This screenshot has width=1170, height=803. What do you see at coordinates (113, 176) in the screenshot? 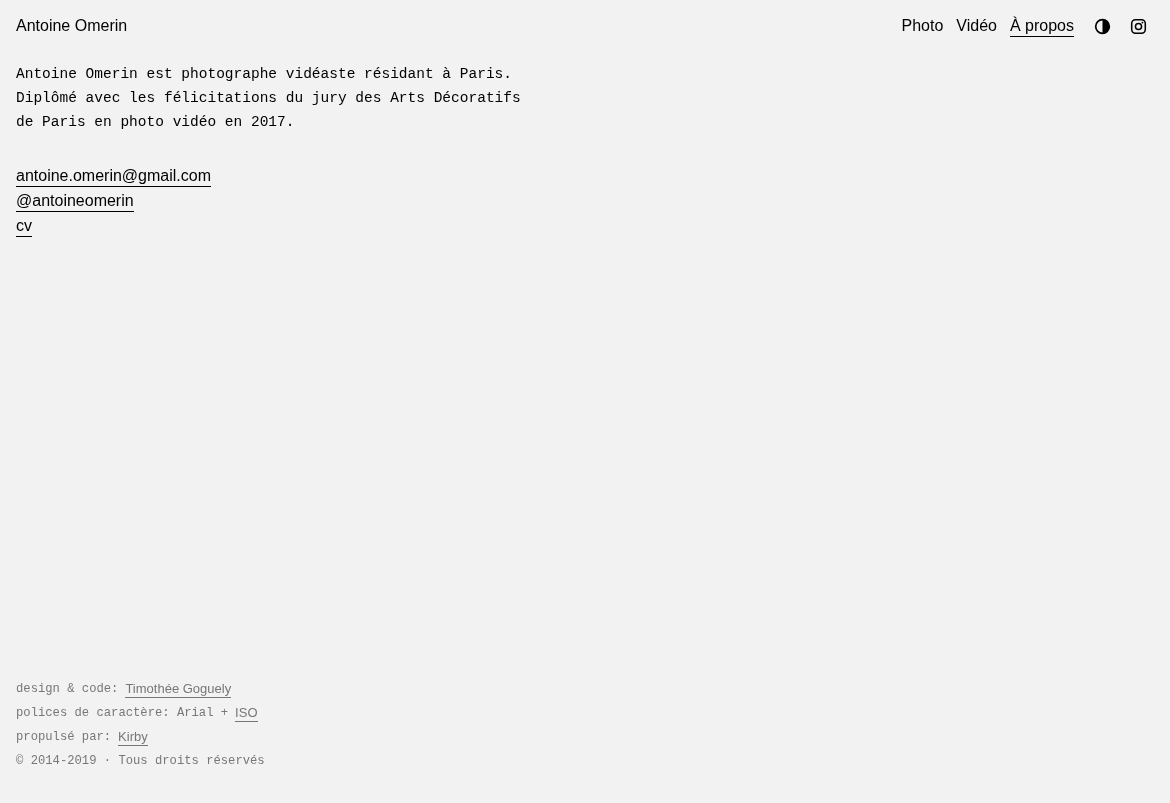
I see `contact-link: antoine.omerin@gmail.com` at bounding box center [113, 176].